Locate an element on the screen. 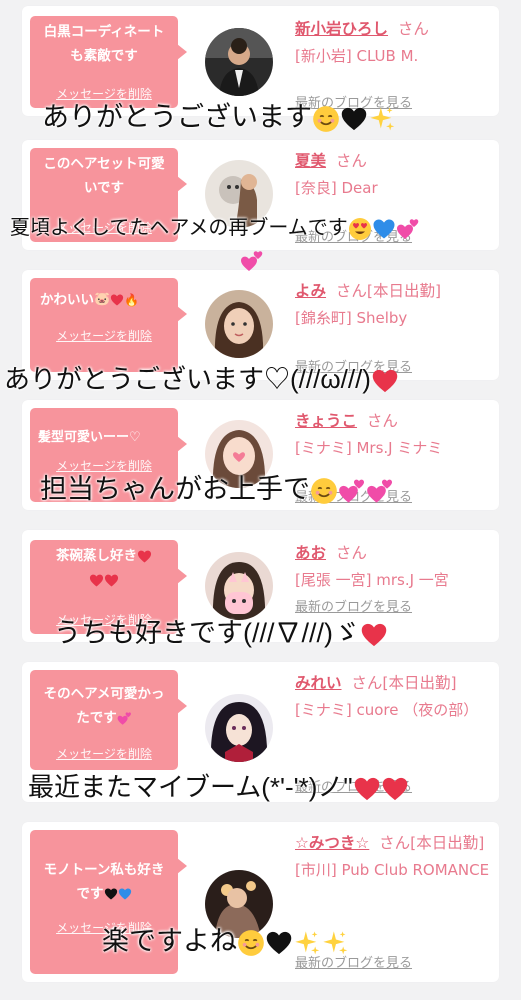 The width and height of the screenshot is (521, 1000). caption-overlay: 夏頃よくしてたヘアメの再ブームです is located at coordinates (260, 228).